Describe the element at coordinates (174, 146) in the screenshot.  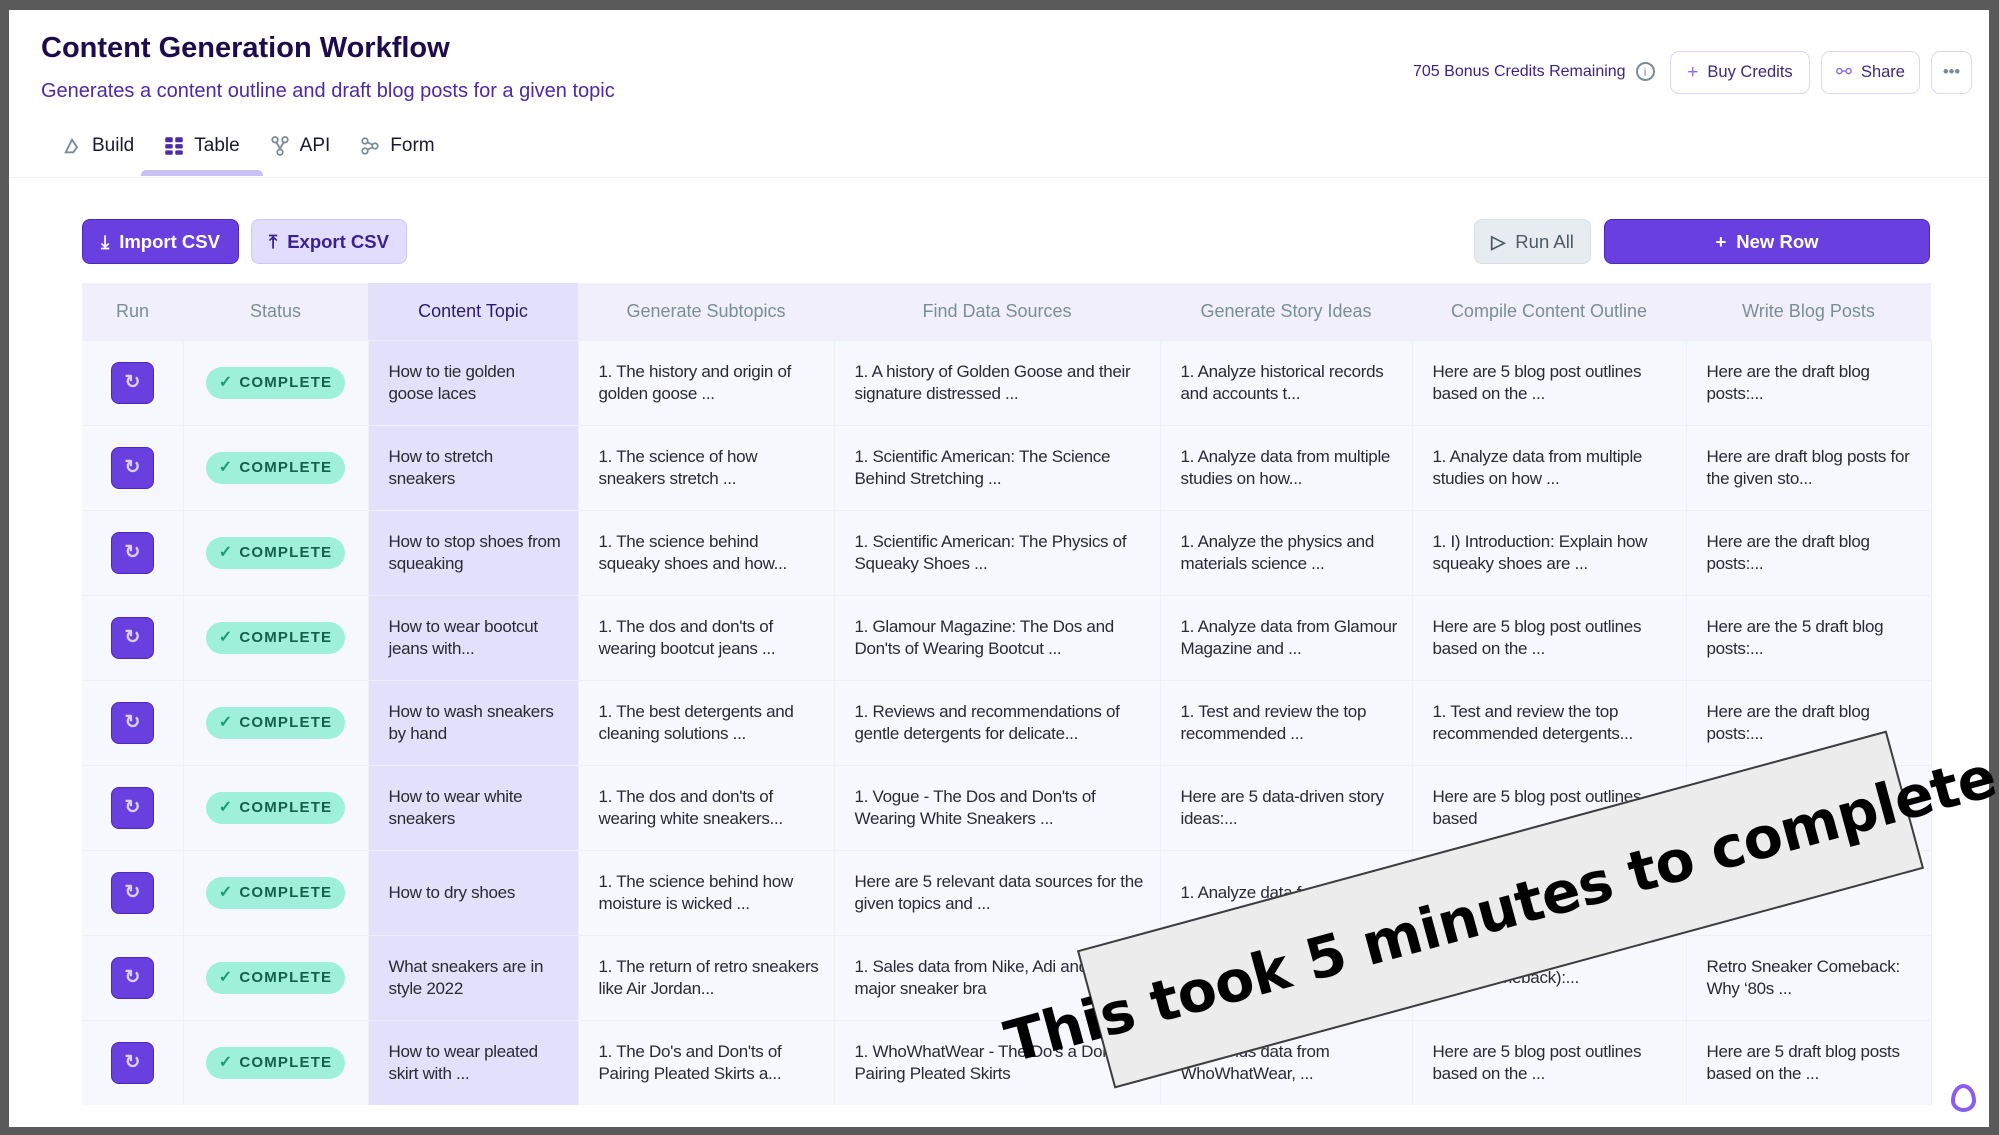
I see `table-icon` at that location.